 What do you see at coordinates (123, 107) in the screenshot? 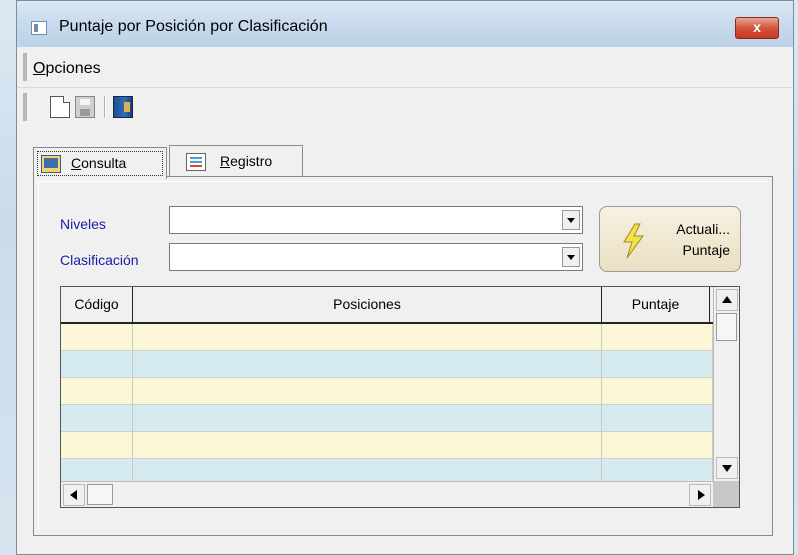
I see `exit-icon` at bounding box center [123, 107].